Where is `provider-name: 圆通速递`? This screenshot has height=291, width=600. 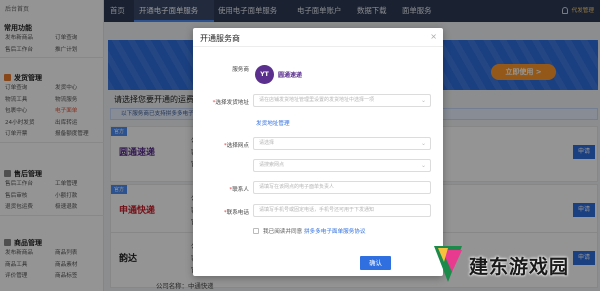 provider-name: 圆通速递 is located at coordinates (290, 75).